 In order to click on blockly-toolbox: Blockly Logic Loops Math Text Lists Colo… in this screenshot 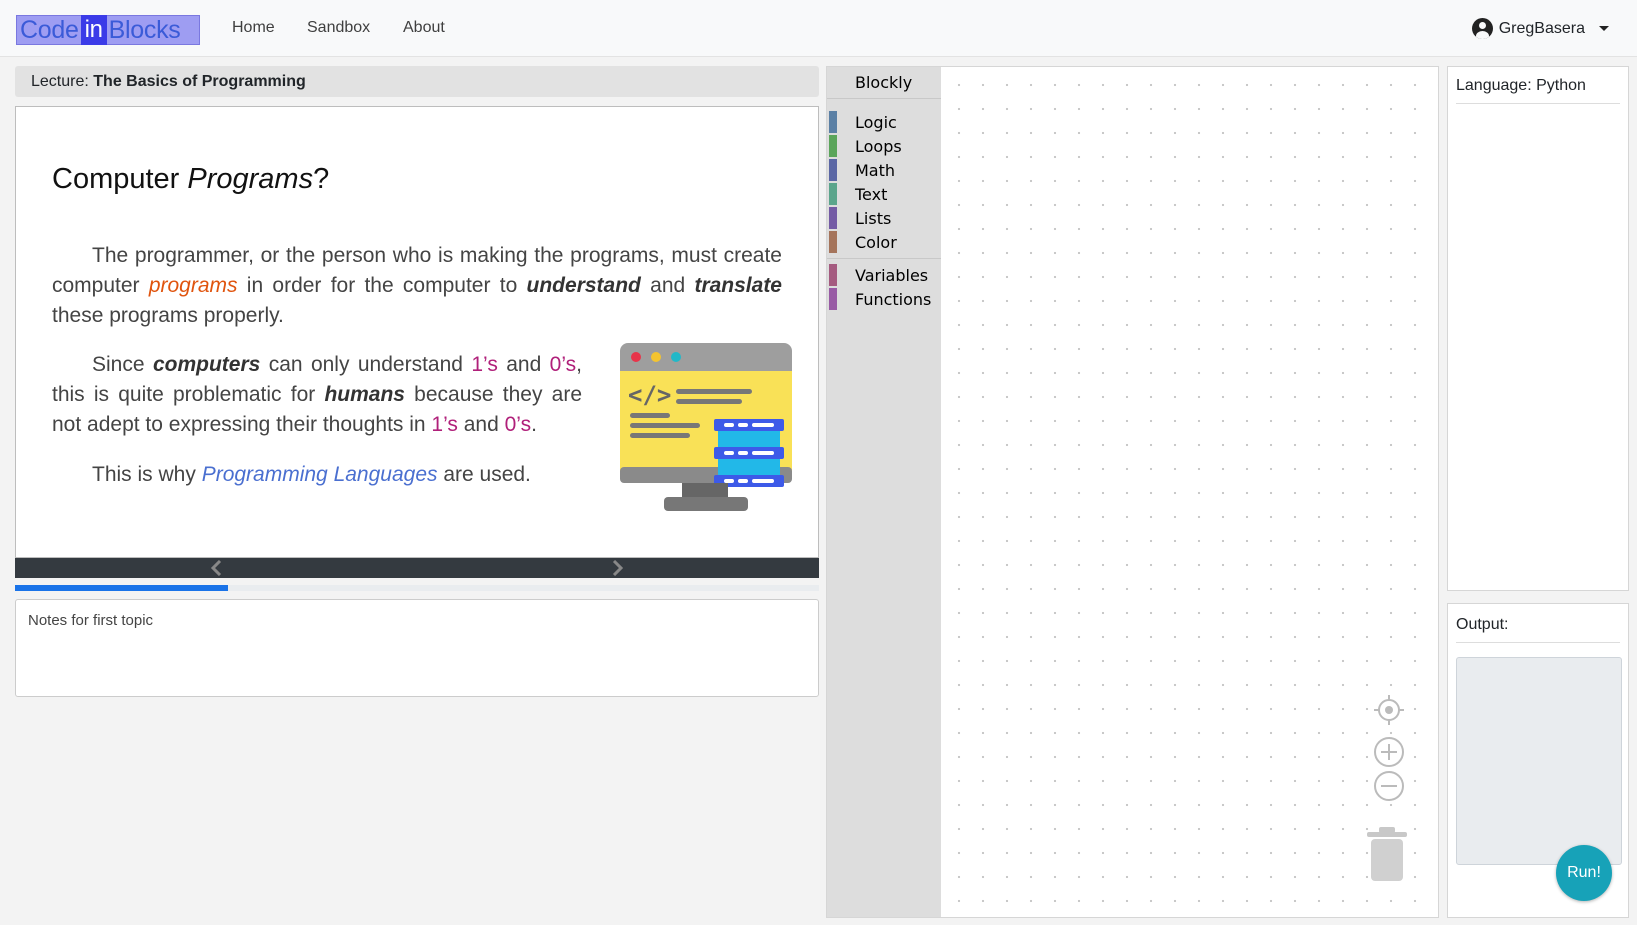, I will do `click(884, 492)`.